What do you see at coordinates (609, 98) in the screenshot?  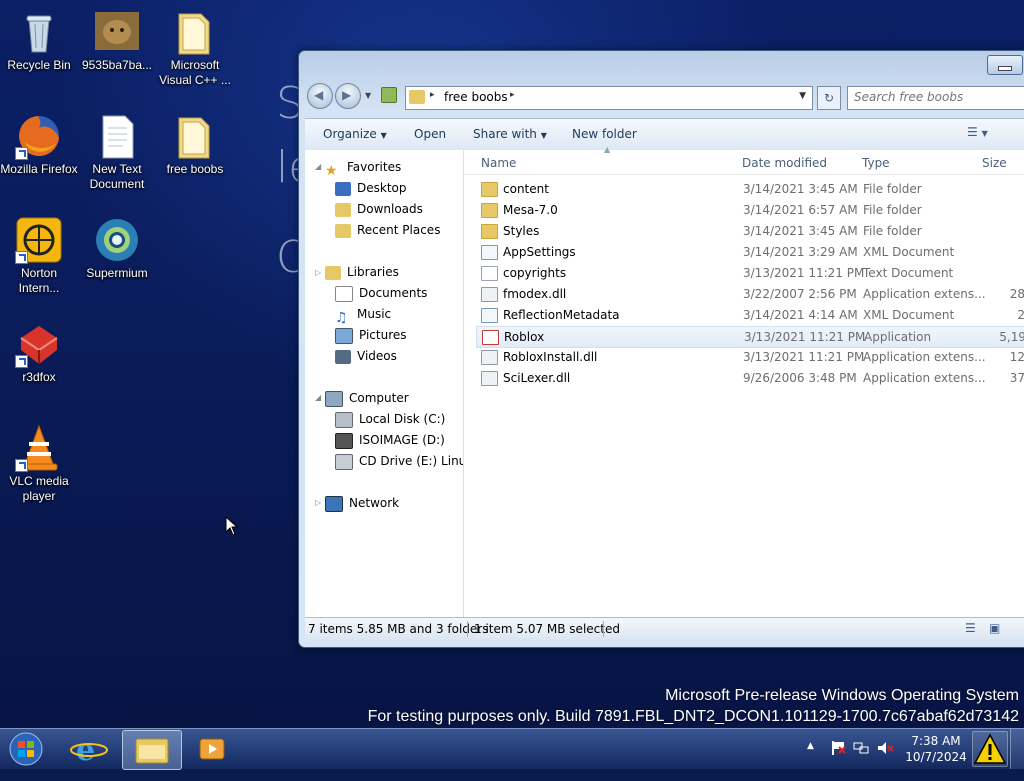 I see `address-bar: ▸ free boobs ▸ ▼` at bounding box center [609, 98].